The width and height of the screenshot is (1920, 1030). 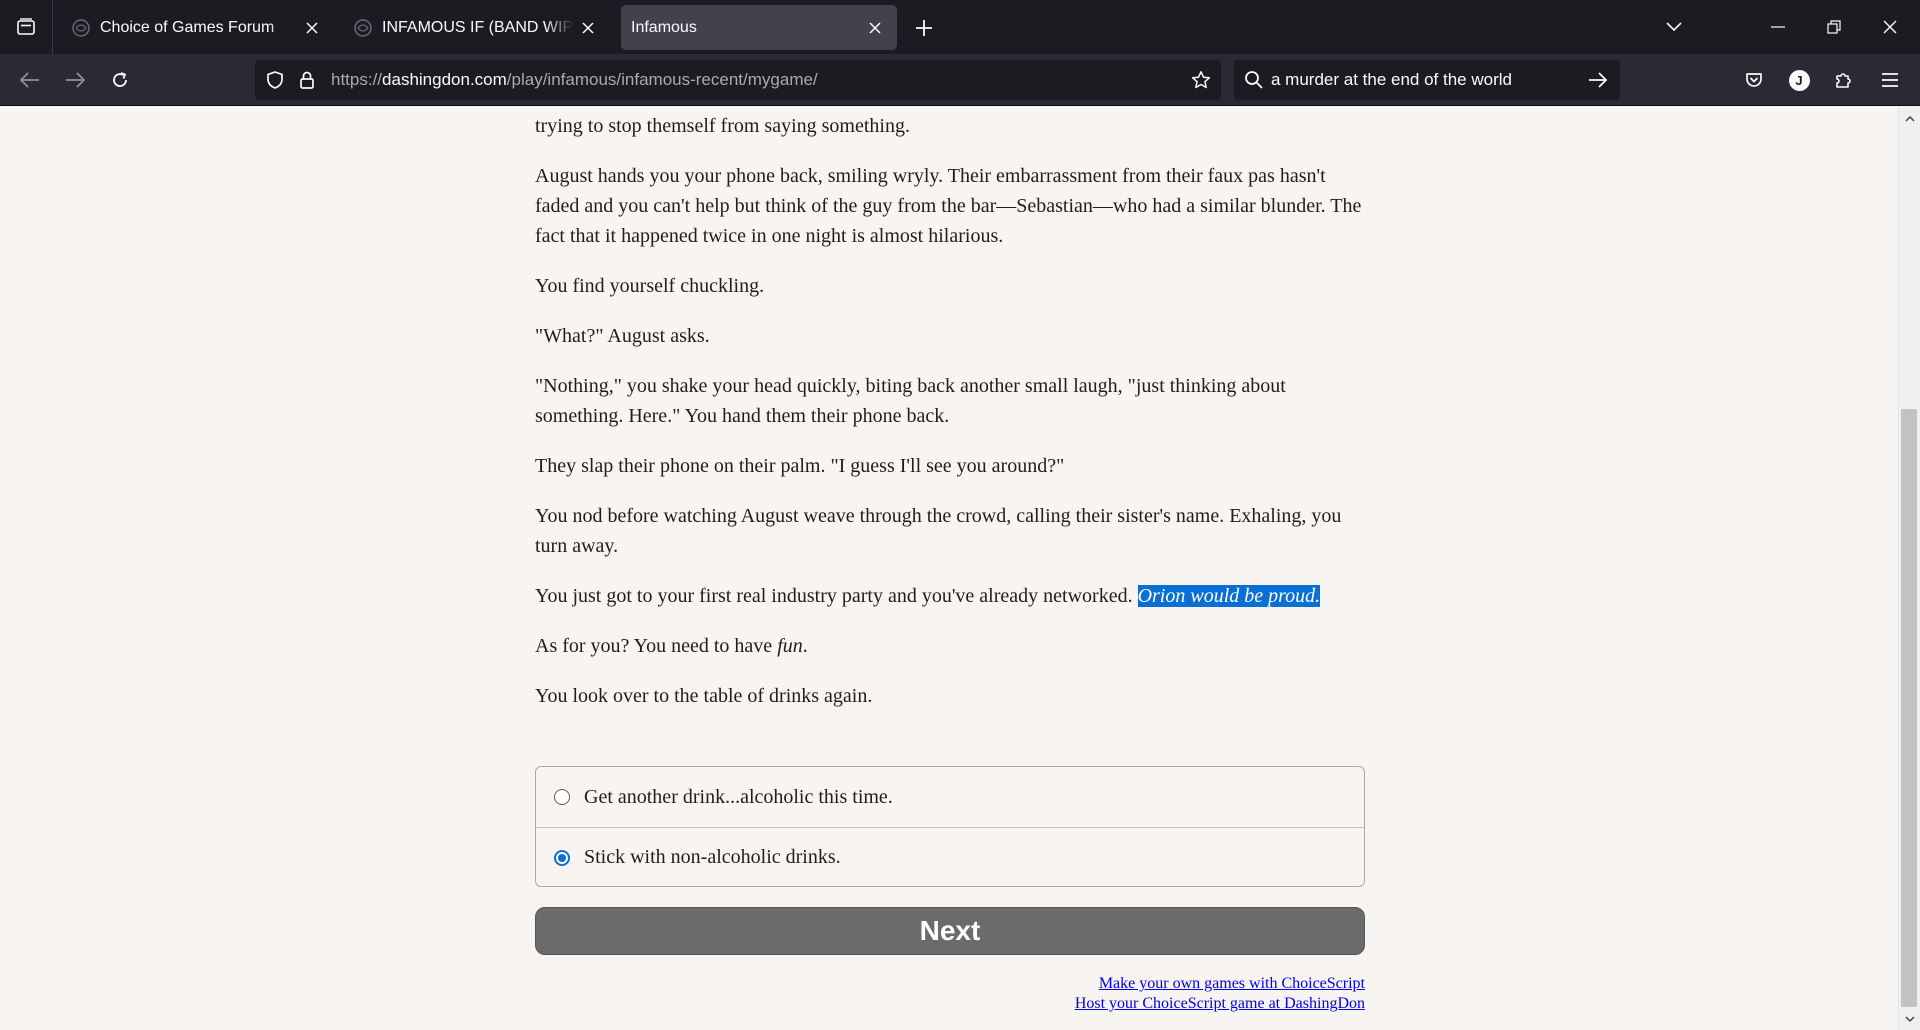 What do you see at coordinates (650, 286) in the screenshot?
I see `story-paragraph: You find yourself chuckling.` at bounding box center [650, 286].